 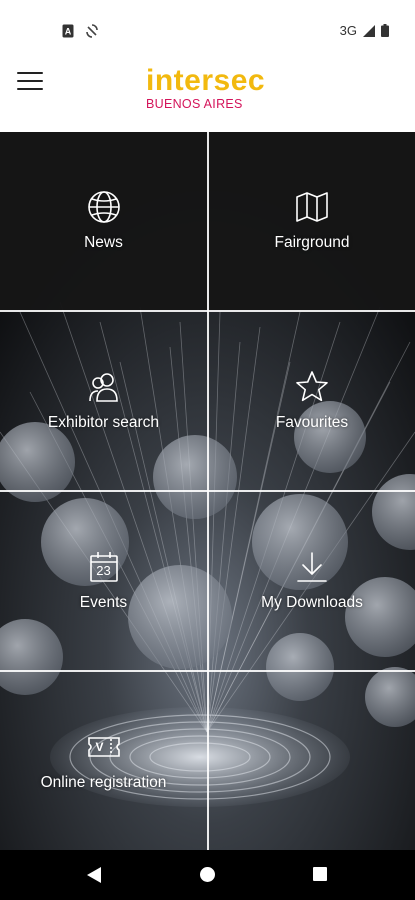 I want to click on notification-a-icon: A, so click(x=68, y=31).